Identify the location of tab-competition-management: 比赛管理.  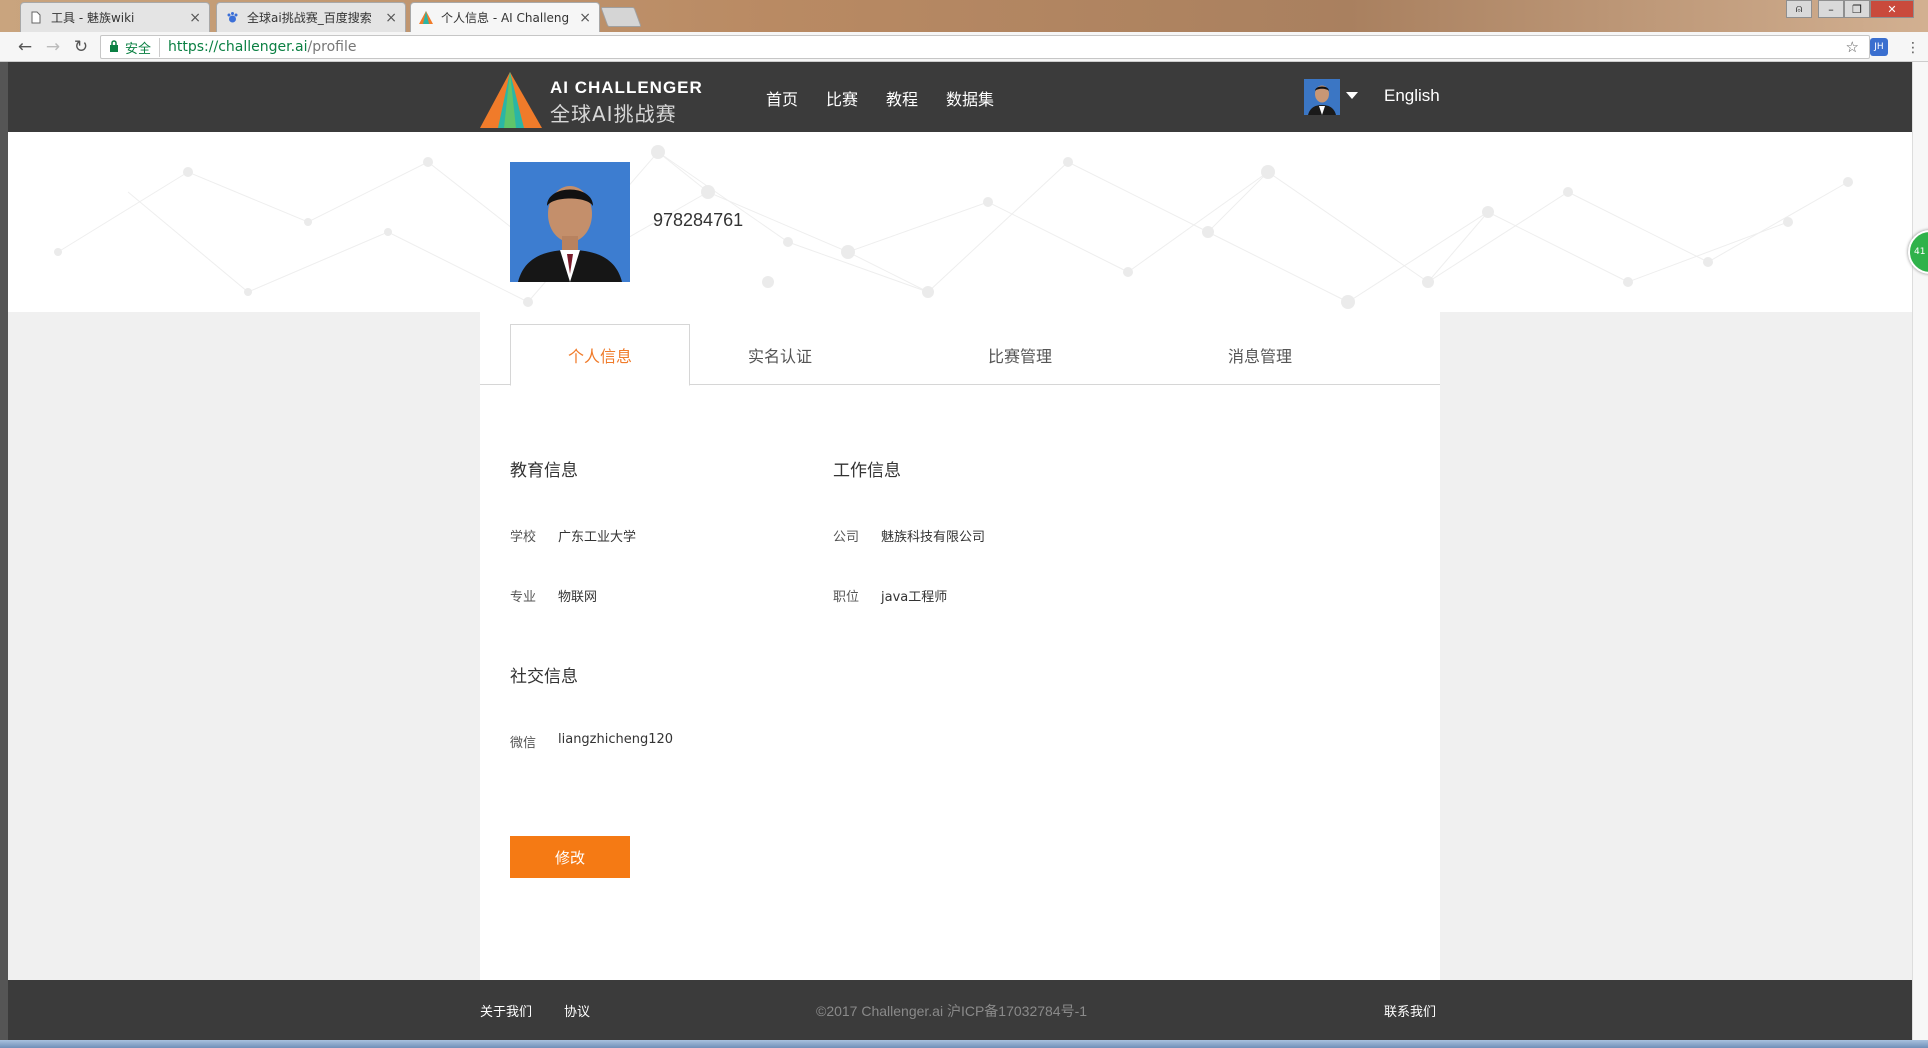
(1020, 354).